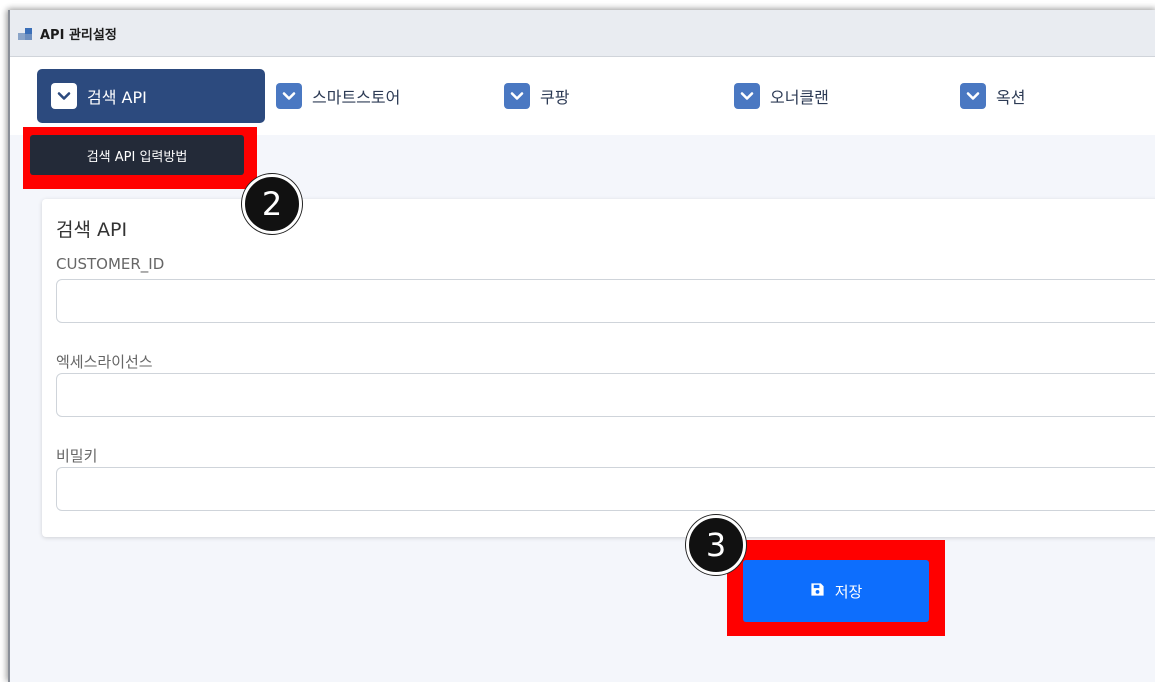 The height and width of the screenshot is (682, 1155). I want to click on tab-bar: 검색 API 스마트스토어 쿠팡 오너클랜 옥션, so click(582, 96).